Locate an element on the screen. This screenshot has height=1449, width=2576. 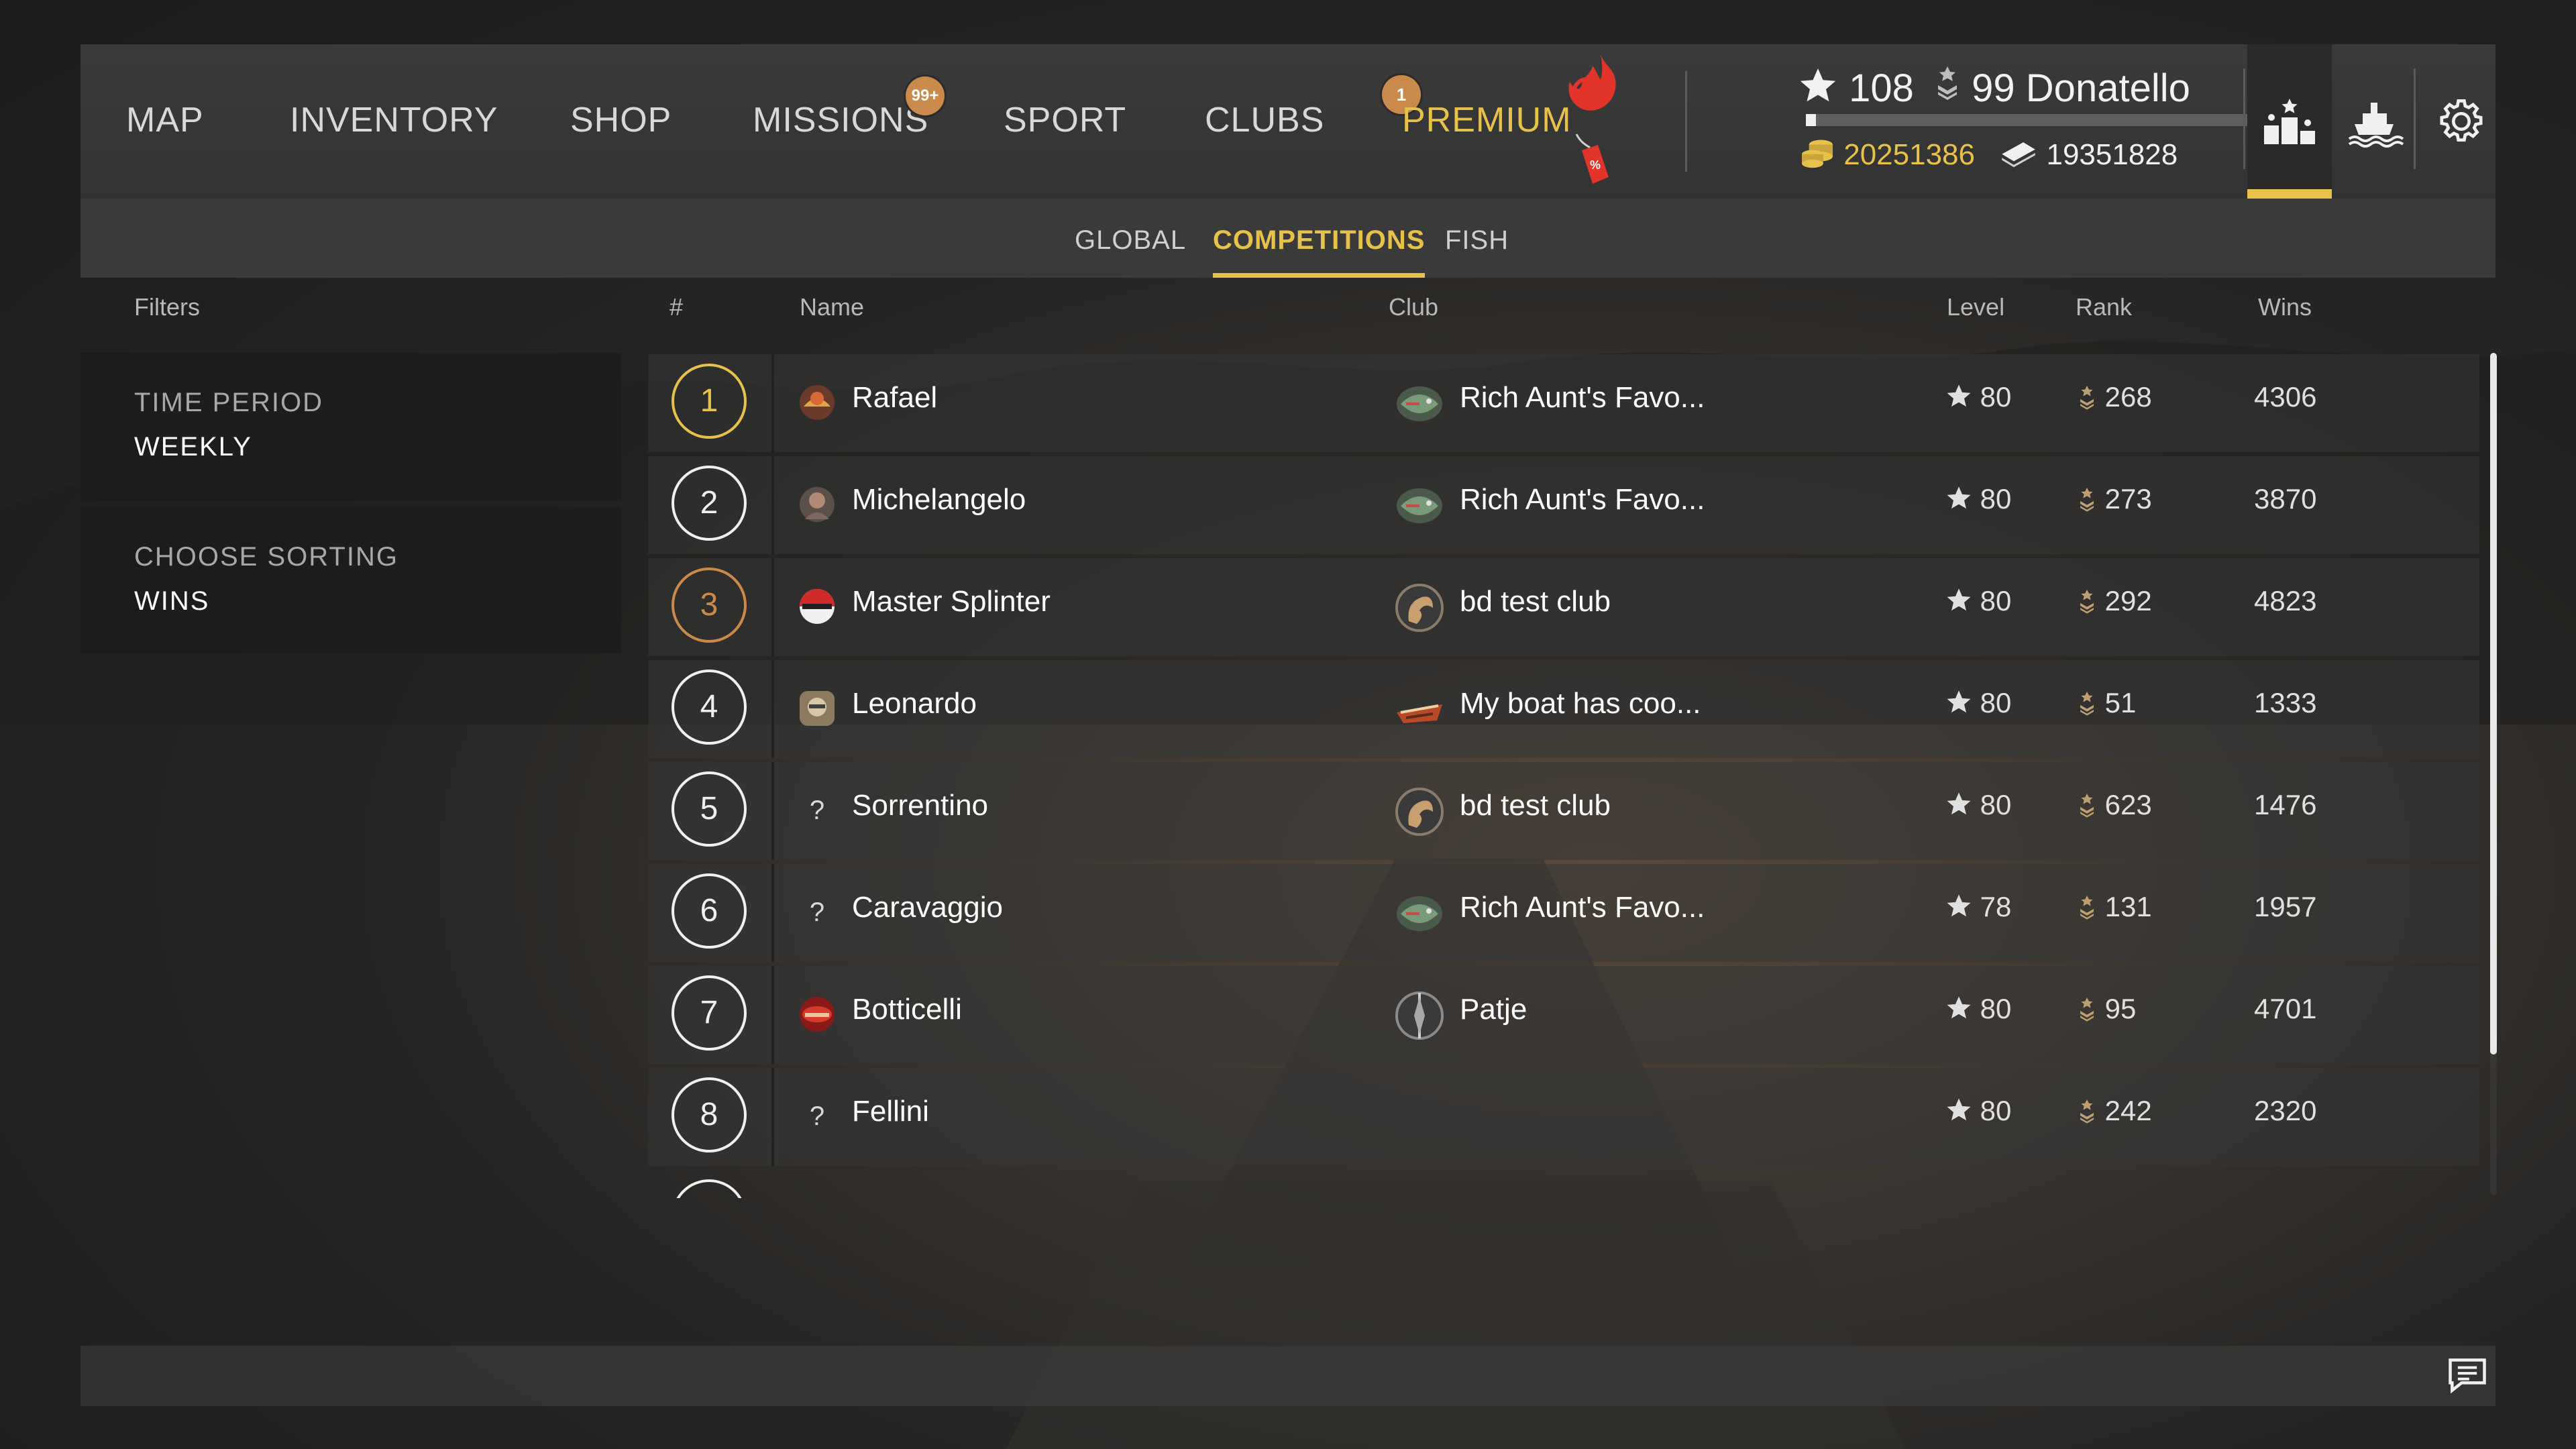
rank-cell: 51 is located at coordinates (2106, 703).